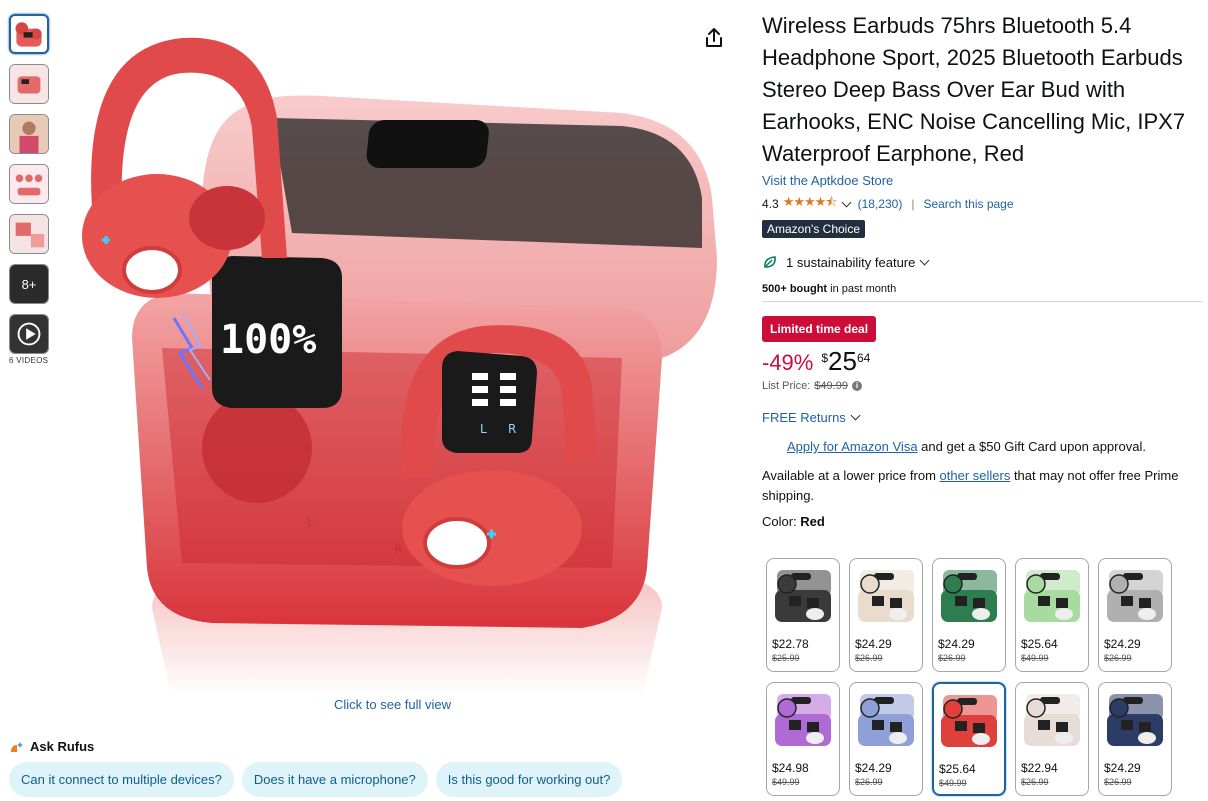 Image resolution: width=1208 pixels, height=801 pixels. Describe the element at coordinates (1039, 768) in the screenshot. I see `swatch-price: $22.94` at that location.